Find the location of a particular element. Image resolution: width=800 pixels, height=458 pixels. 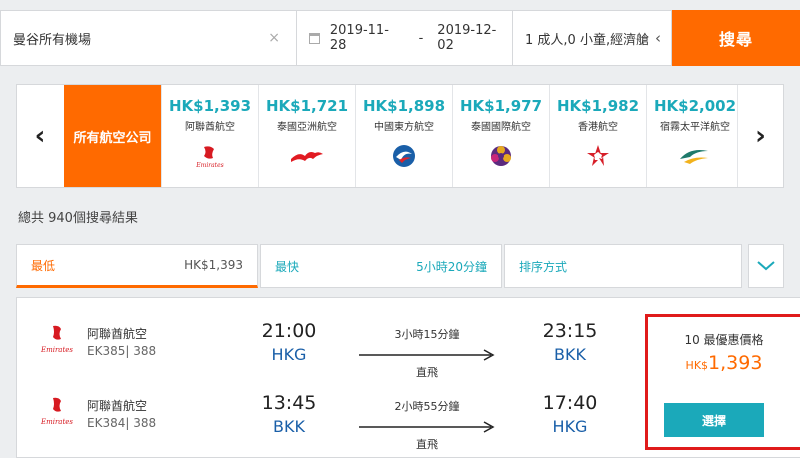

clear-icon: × is located at coordinates (274, 38).